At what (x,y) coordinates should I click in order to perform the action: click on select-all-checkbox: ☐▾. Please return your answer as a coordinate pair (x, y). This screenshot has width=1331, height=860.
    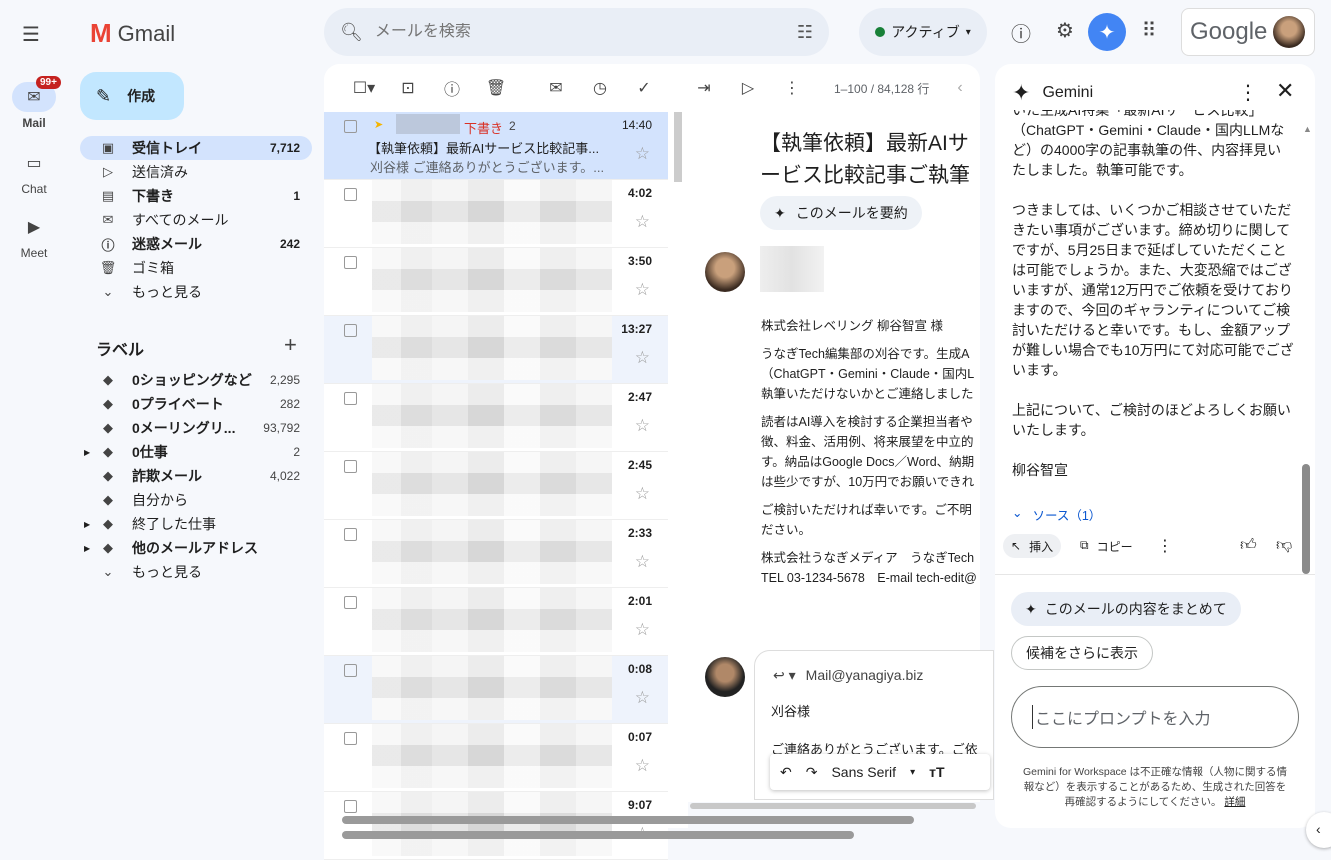
    Looking at the image, I should click on (364, 88).